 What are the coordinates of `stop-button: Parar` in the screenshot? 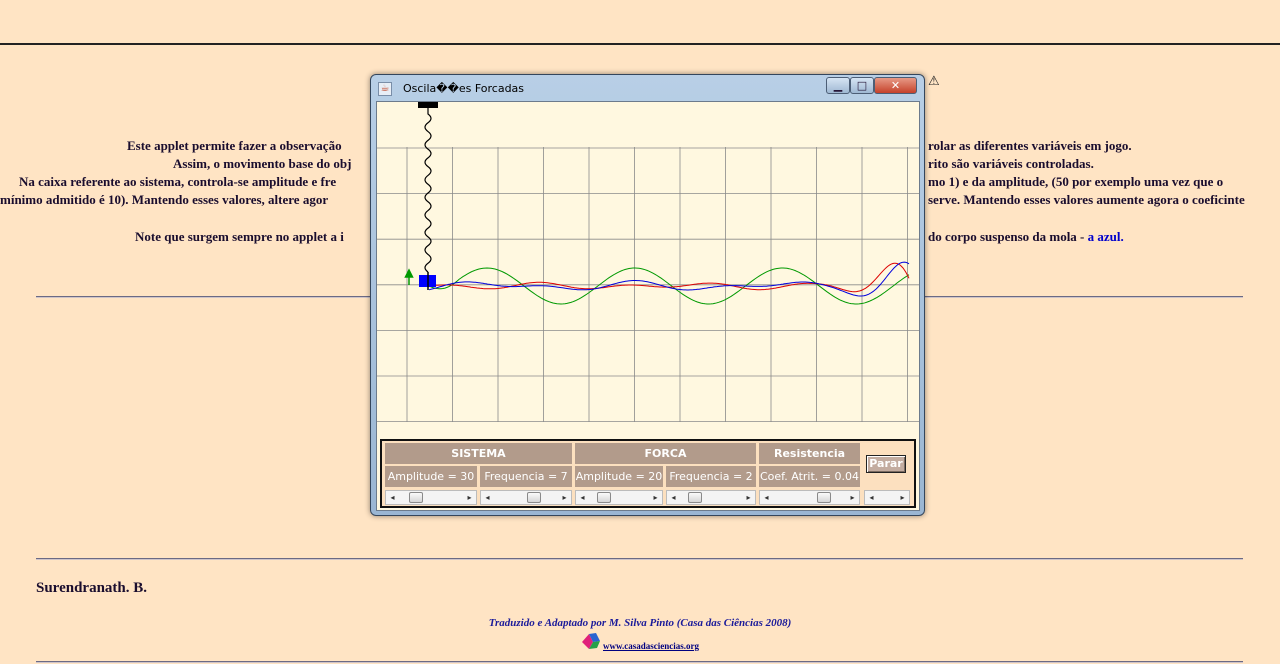 It's located at (886, 464).